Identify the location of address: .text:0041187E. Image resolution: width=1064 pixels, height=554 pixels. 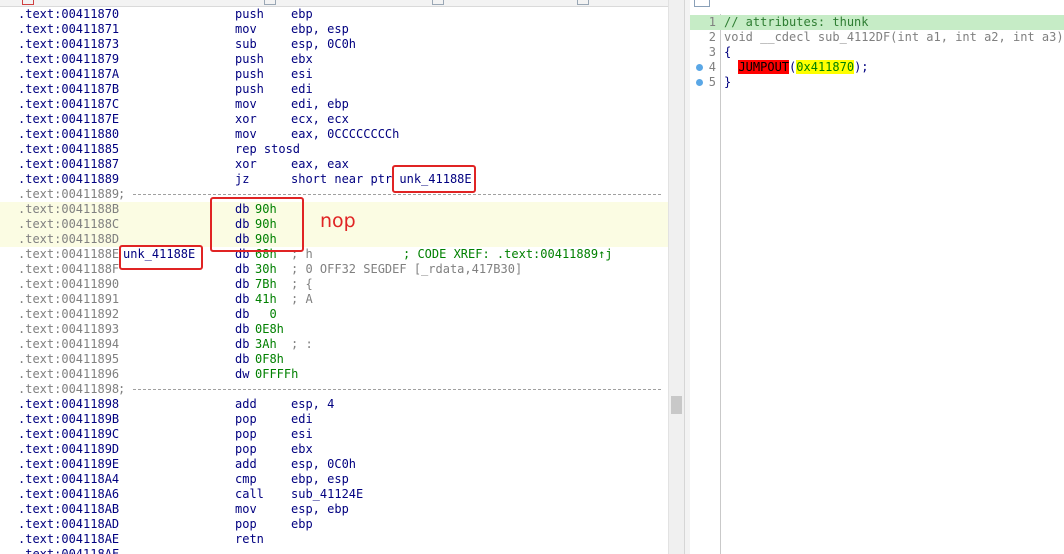
(68, 119).